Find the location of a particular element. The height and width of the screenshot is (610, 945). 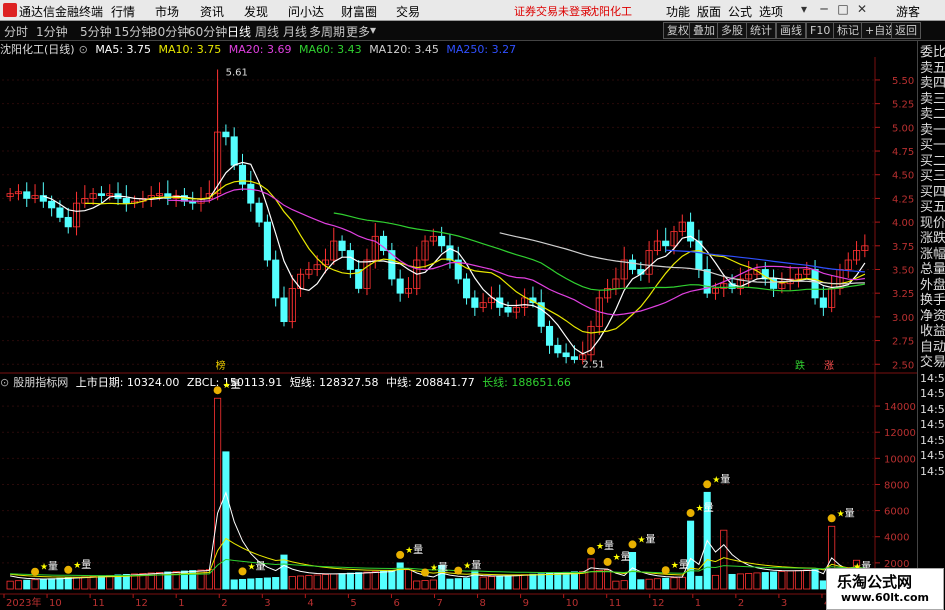

low-label: 2.51 is located at coordinates (593, 364).